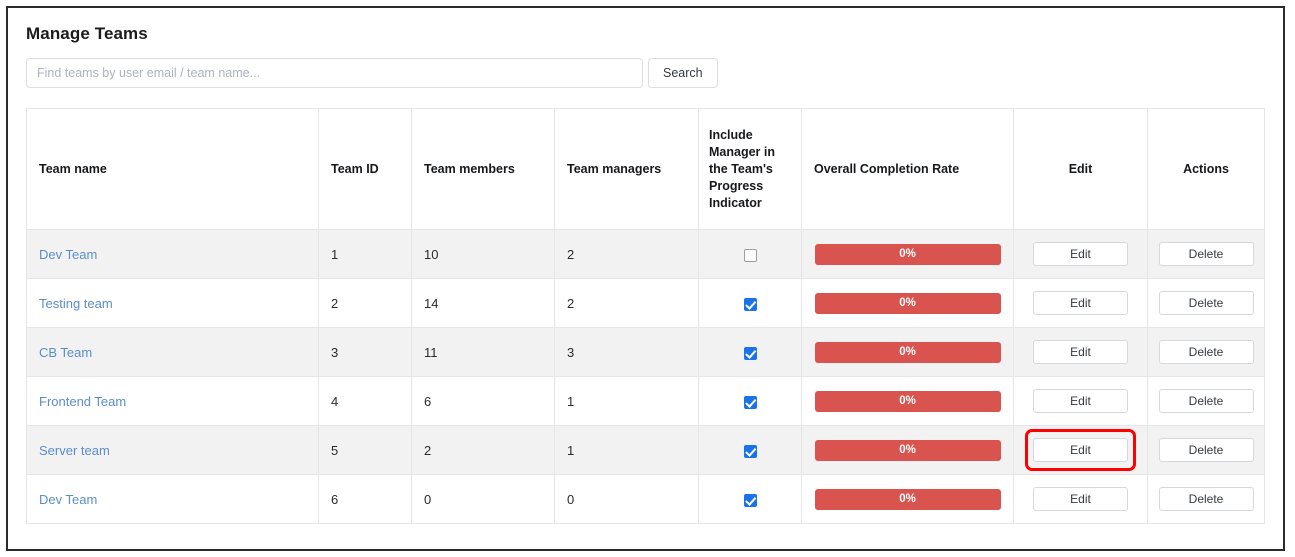  What do you see at coordinates (172, 254) in the screenshot?
I see `cell-team-name: Dev Team` at bounding box center [172, 254].